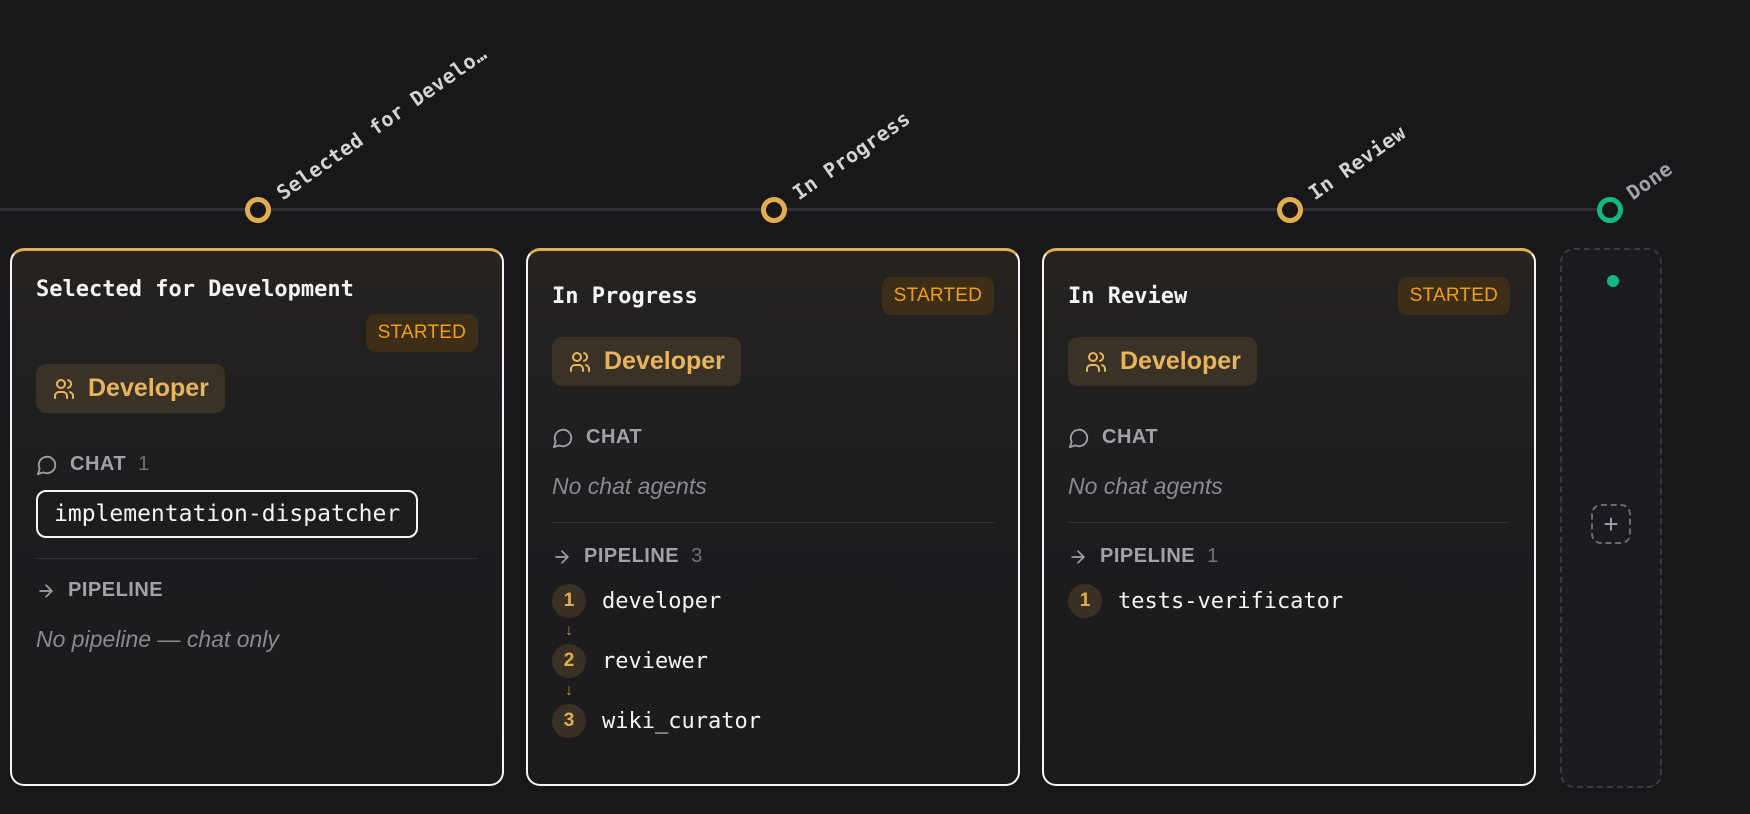 The width and height of the screenshot is (1750, 814). Describe the element at coordinates (1649, 180) in the screenshot. I see `stage-label-done: Done` at that location.